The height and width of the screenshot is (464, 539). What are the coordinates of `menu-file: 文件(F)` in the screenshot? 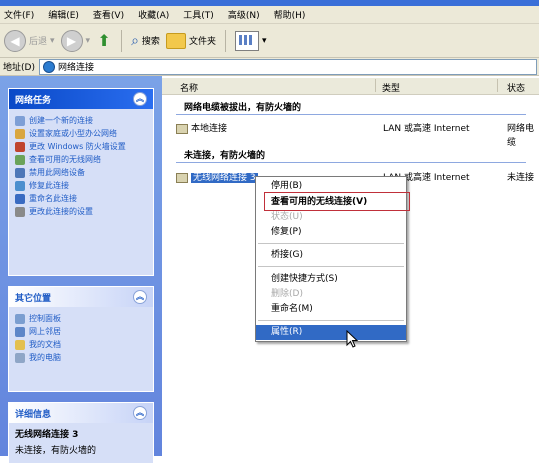 It's located at (19, 14).